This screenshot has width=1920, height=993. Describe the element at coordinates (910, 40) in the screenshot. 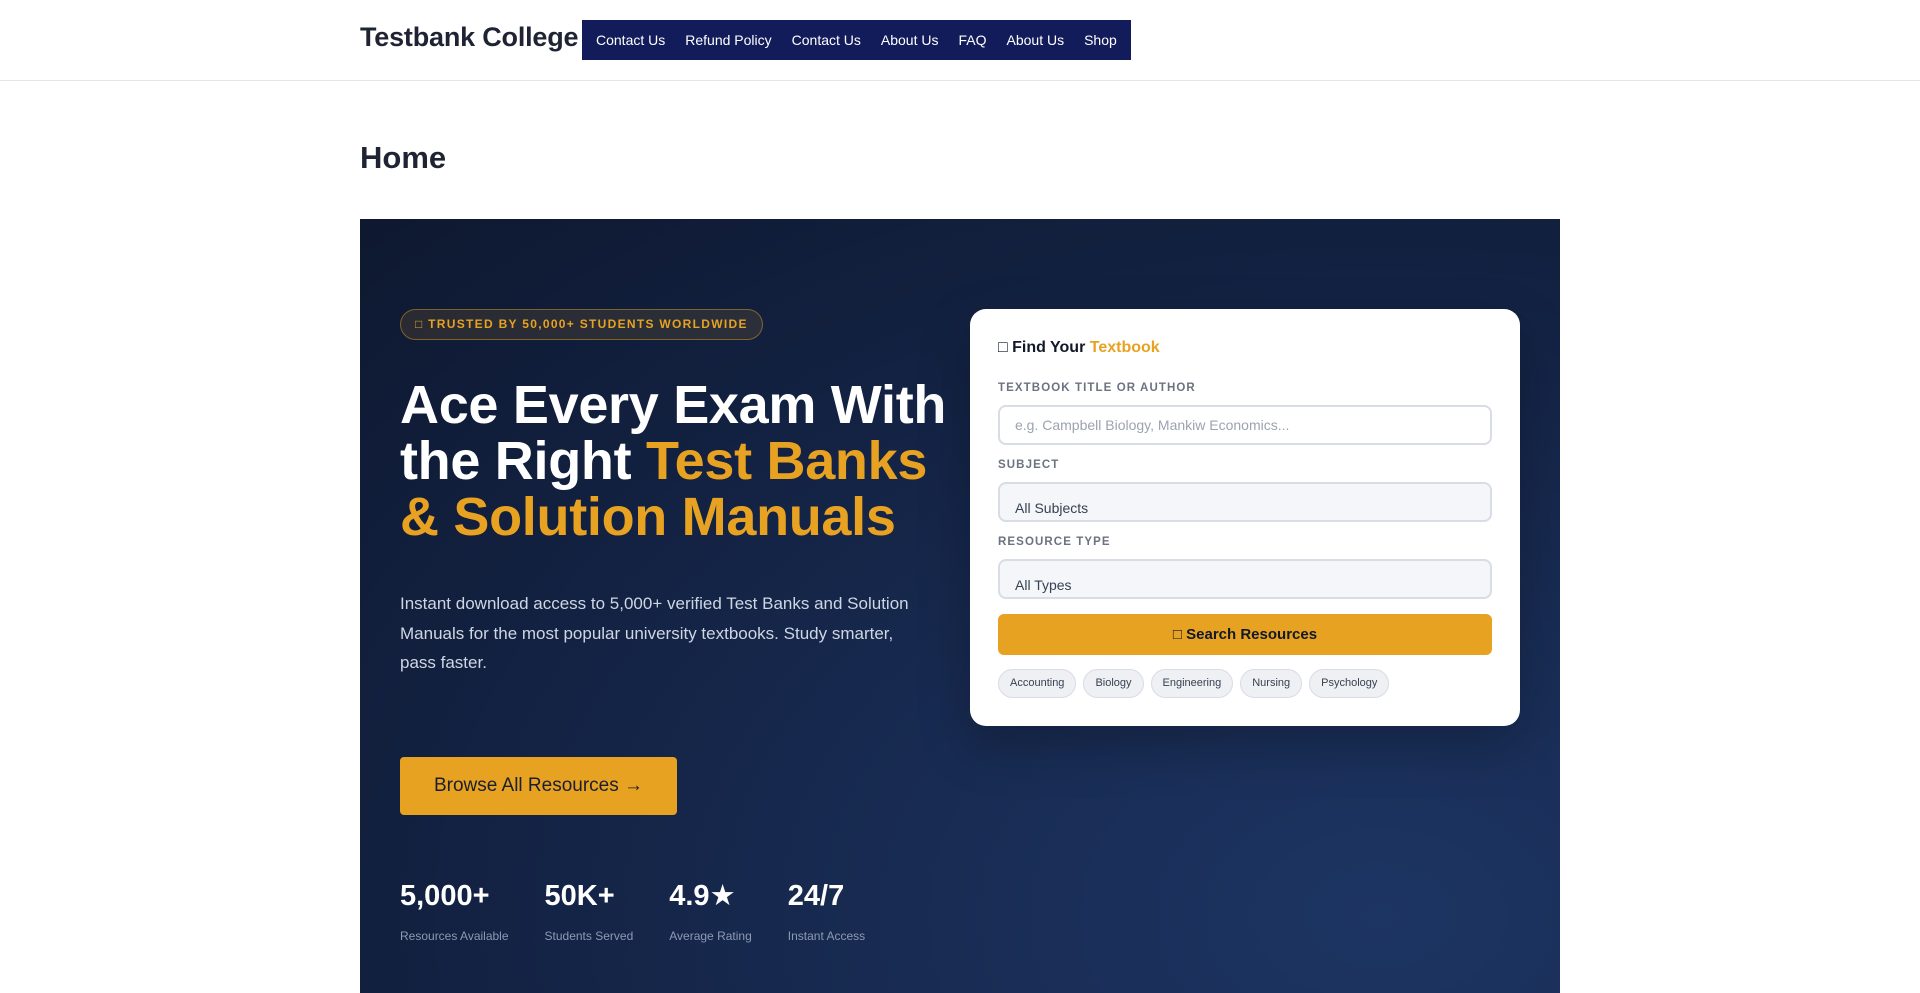

I see `nav-link-about-us: About Us` at that location.